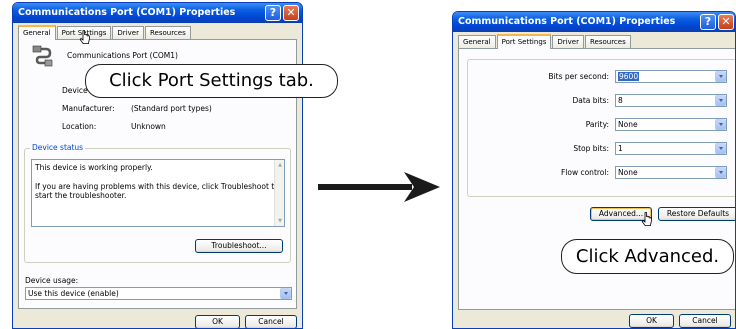 The width and height of the screenshot is (736, 329). I want to click on left-close-button: ✕, so click(291, 13).